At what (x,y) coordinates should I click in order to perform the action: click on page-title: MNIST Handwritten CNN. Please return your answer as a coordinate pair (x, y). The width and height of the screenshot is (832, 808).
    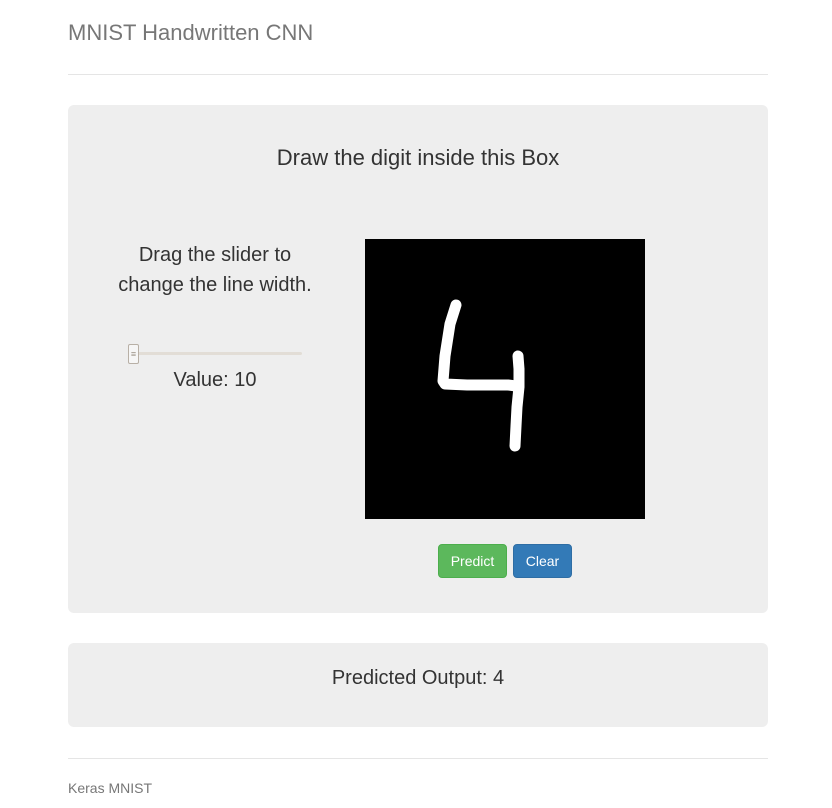
    Looking at the image, I should click on (191, 32).